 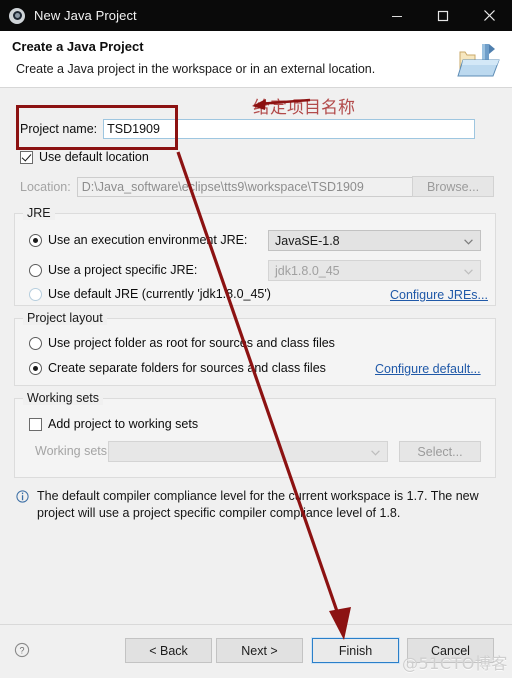 I want to click on use-default-location-row: Use default location, so click(x=84, y=157).